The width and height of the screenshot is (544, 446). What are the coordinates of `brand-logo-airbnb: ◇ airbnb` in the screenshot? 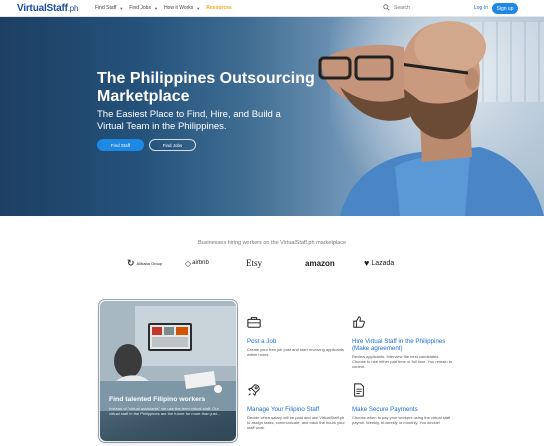 It's located at (197, 263).